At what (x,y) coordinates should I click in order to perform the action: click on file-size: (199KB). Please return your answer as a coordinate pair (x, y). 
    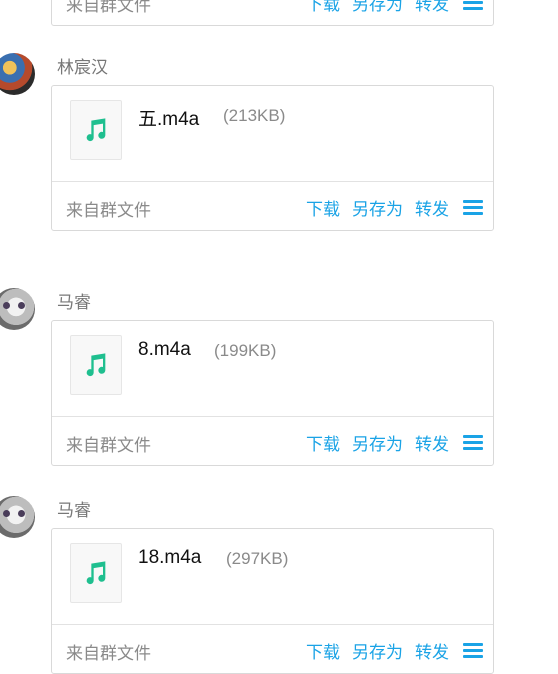
    Looking at the image, I should click on (245, 350).